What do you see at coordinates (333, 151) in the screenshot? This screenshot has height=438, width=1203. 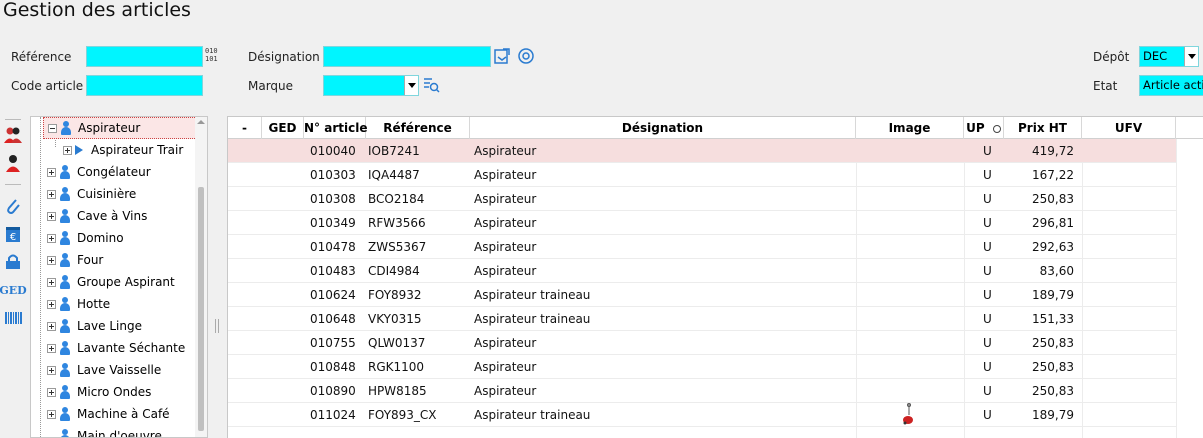 I see `cell-num: 010040` at bounding box center [333, 151].